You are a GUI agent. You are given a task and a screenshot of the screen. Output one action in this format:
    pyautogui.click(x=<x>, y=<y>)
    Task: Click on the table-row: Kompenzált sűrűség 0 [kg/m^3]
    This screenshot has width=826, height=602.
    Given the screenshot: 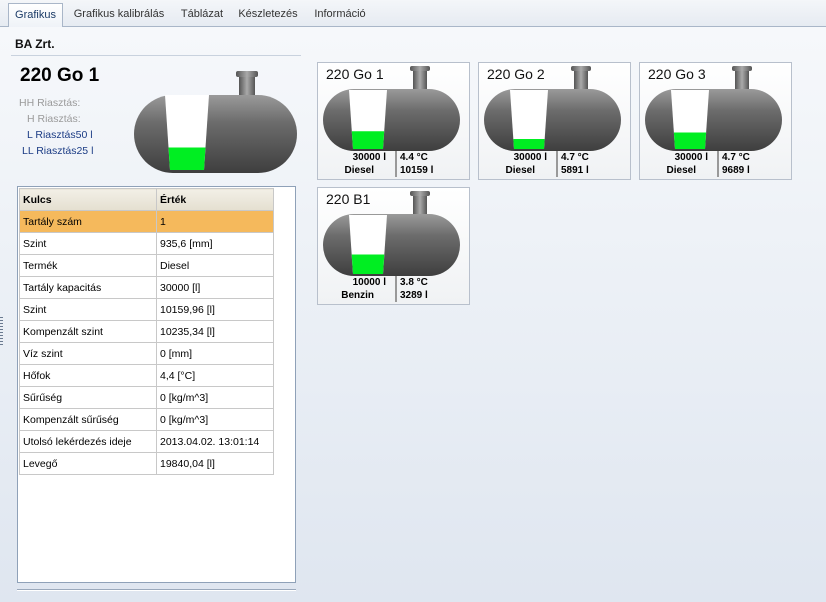 What is the action you would take?
    pyautogui.click(x=146, y=419)
    